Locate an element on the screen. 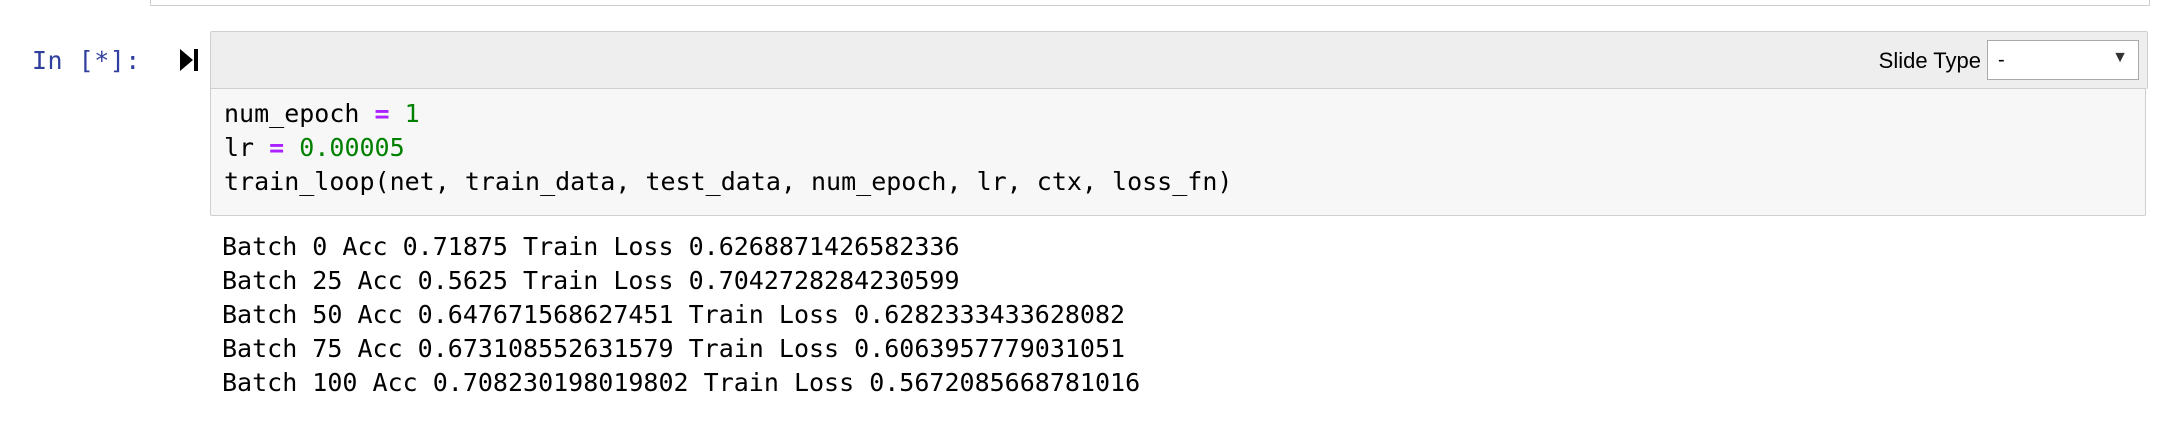 The image size is (2182, 425). slide-type-value: - is located at coordinates (2001, 60).